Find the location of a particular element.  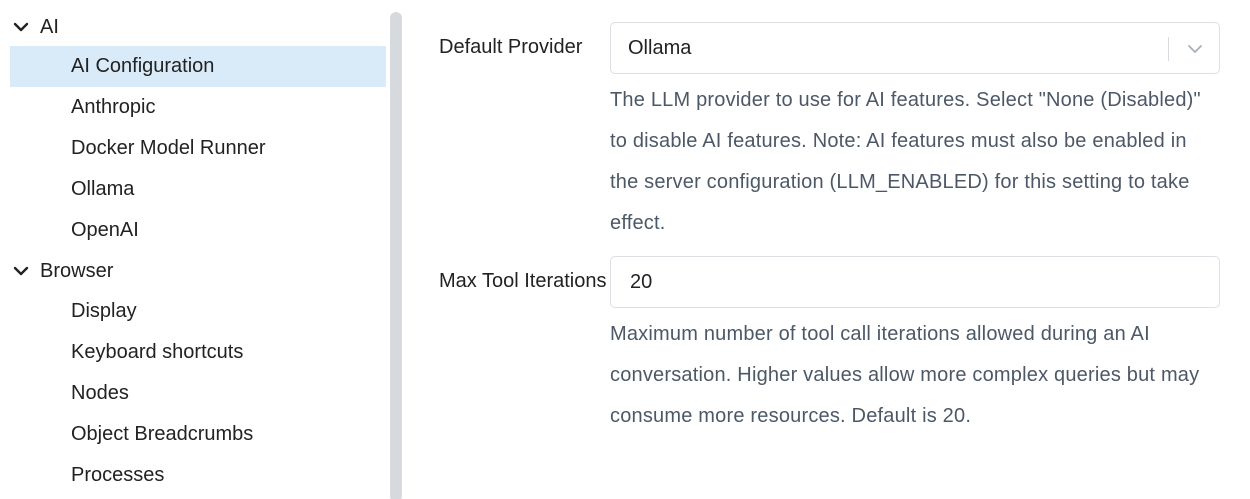

tree-item-display: Display is located at coordinates (193, 311).